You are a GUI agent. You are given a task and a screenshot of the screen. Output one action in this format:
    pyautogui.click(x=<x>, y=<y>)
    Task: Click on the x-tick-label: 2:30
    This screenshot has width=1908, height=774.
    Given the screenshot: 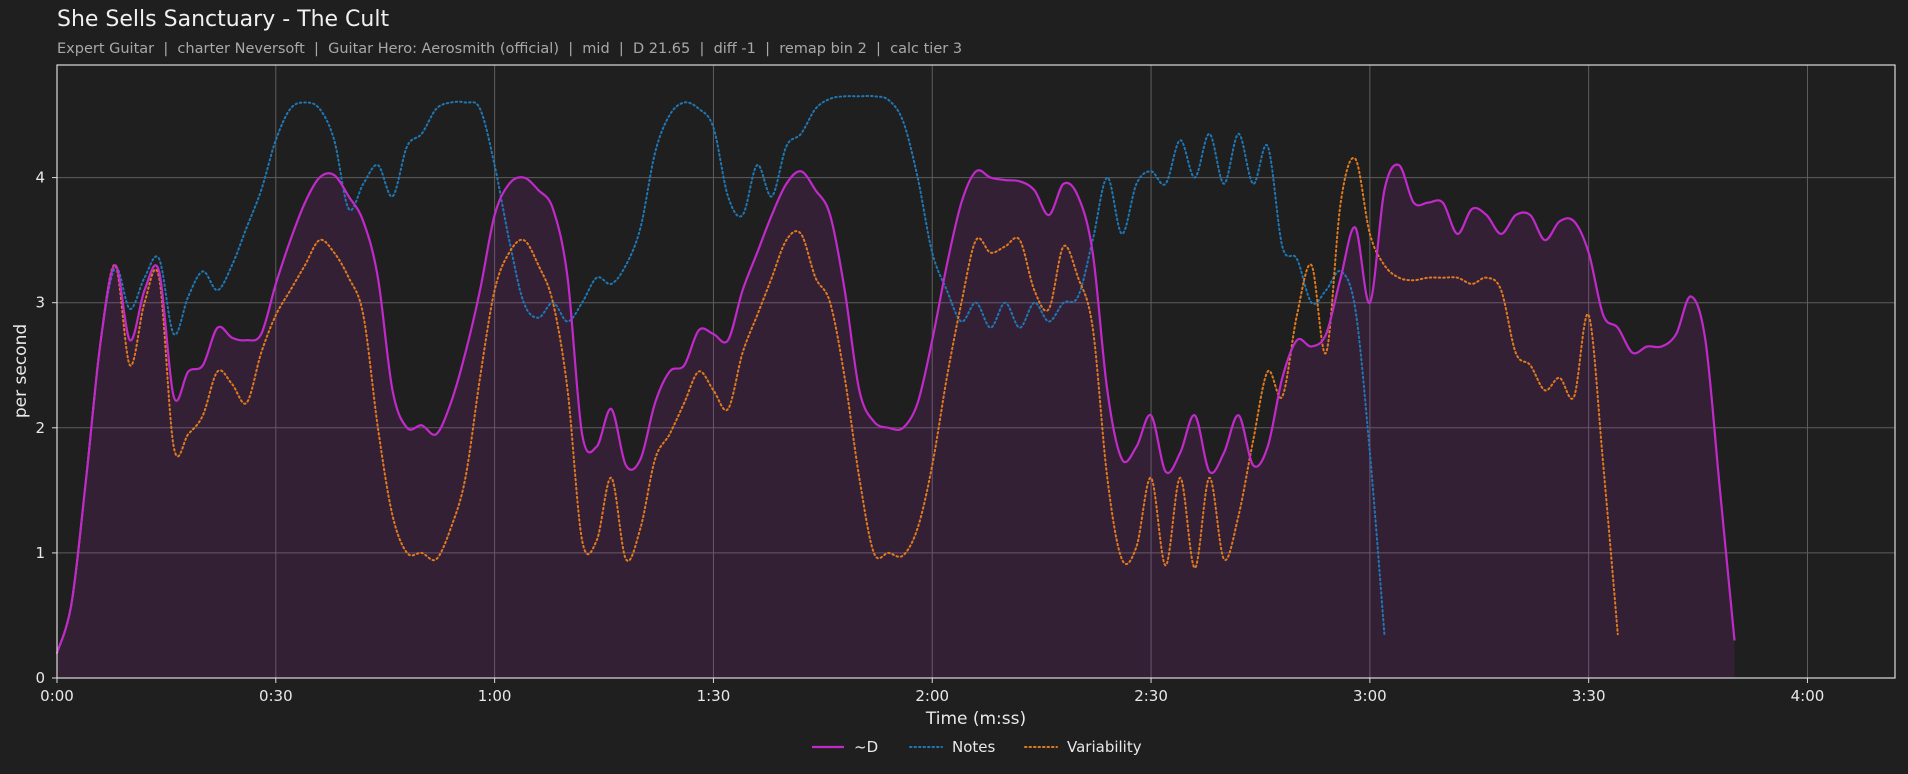 What is the action you would take?
    pyautogui.click(x=1151, y=696)
    